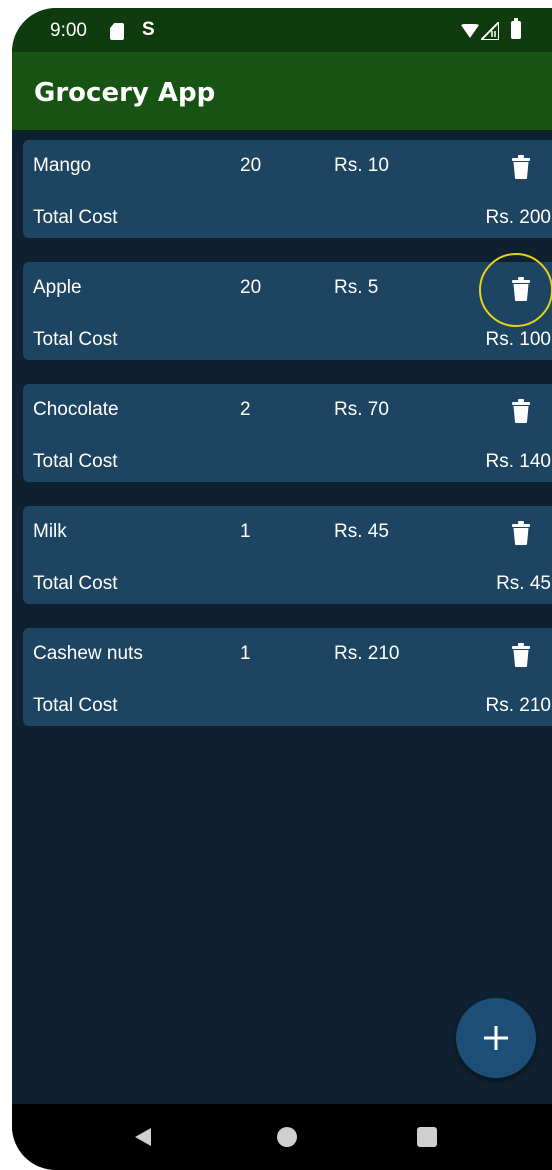  What do you see at coordinates (361, 409) in the screenshot?
I see `item-price: Rs. 70` at bounding box center [361, 409].